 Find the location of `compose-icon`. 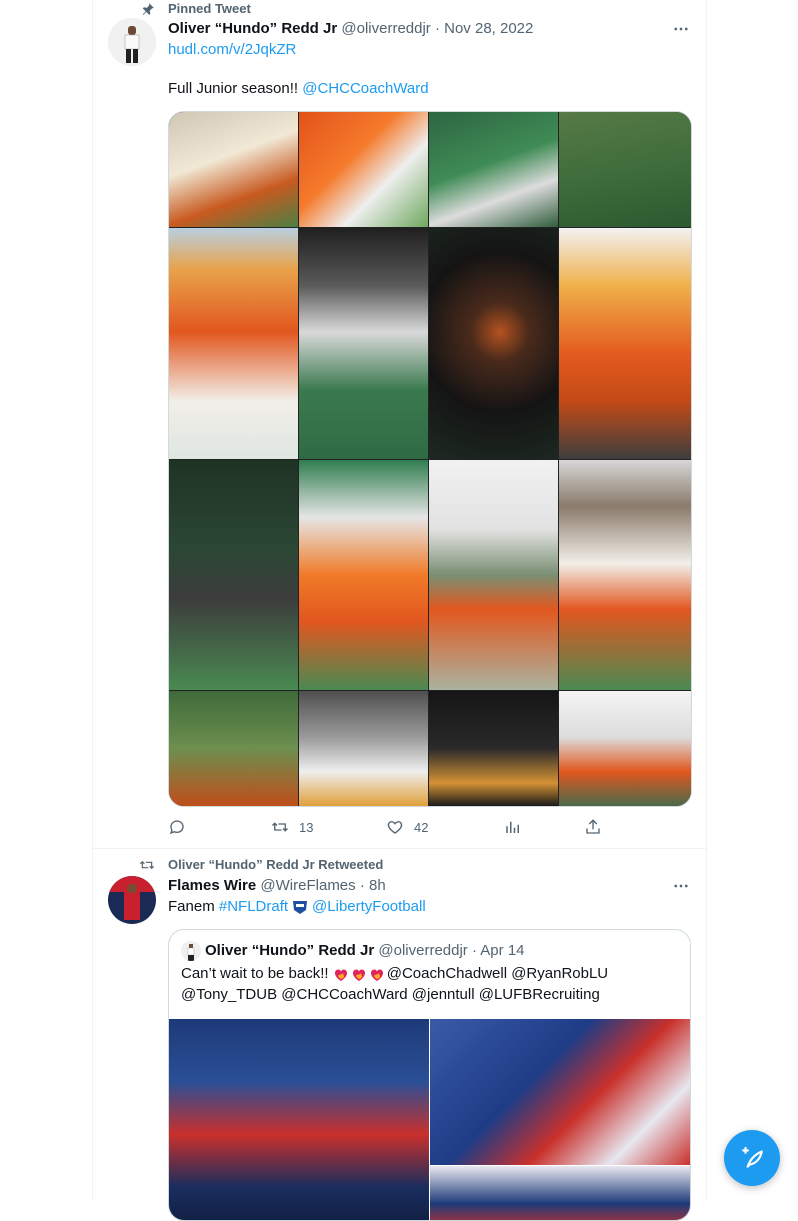

compose-icon is located at coordinates (752, 1157).